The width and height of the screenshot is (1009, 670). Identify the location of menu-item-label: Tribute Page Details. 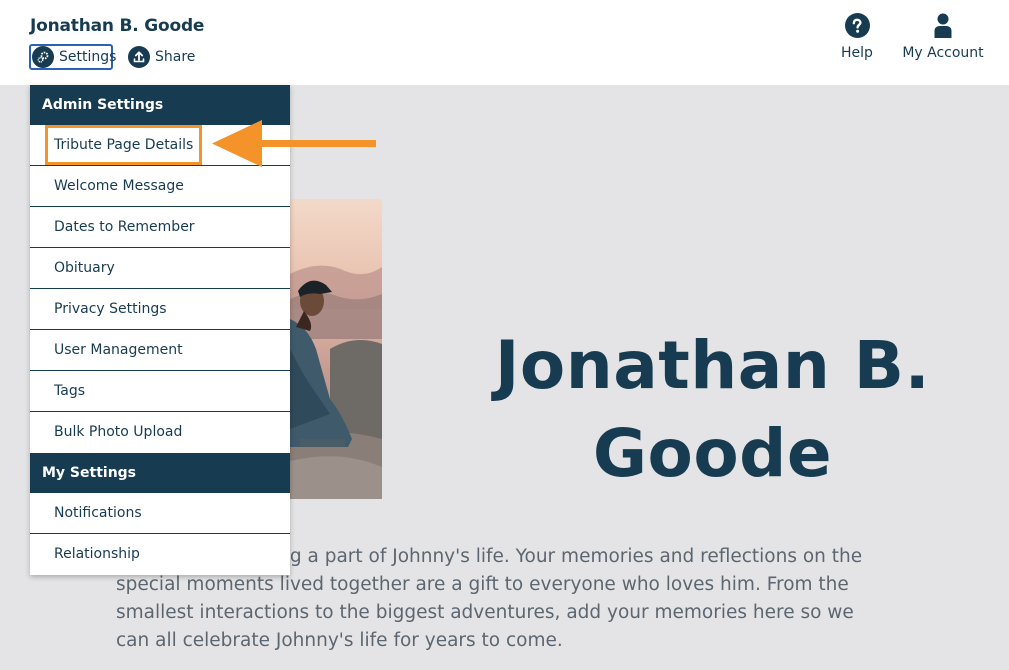
(124, 145).